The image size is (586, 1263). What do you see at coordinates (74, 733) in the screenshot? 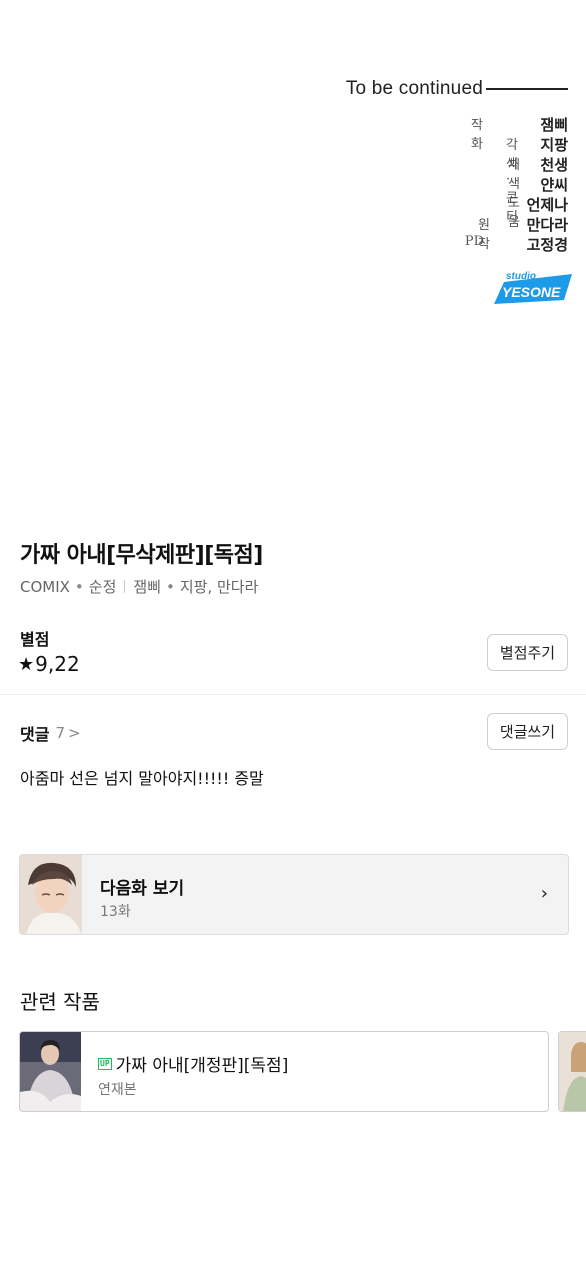
I see `chevron-right-icon: >` at bounding box center [74, 733].